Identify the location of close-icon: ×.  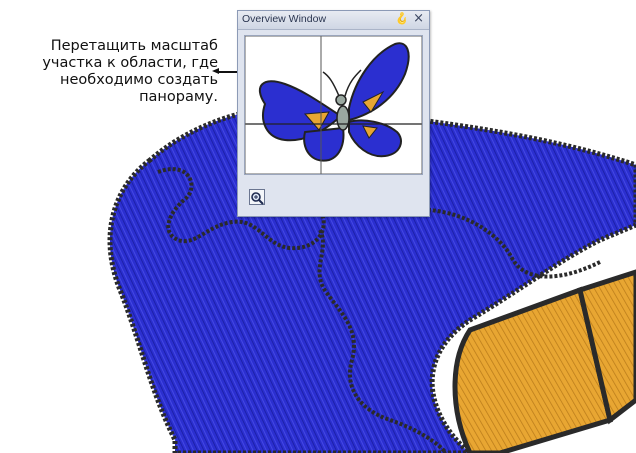
(418, 18).